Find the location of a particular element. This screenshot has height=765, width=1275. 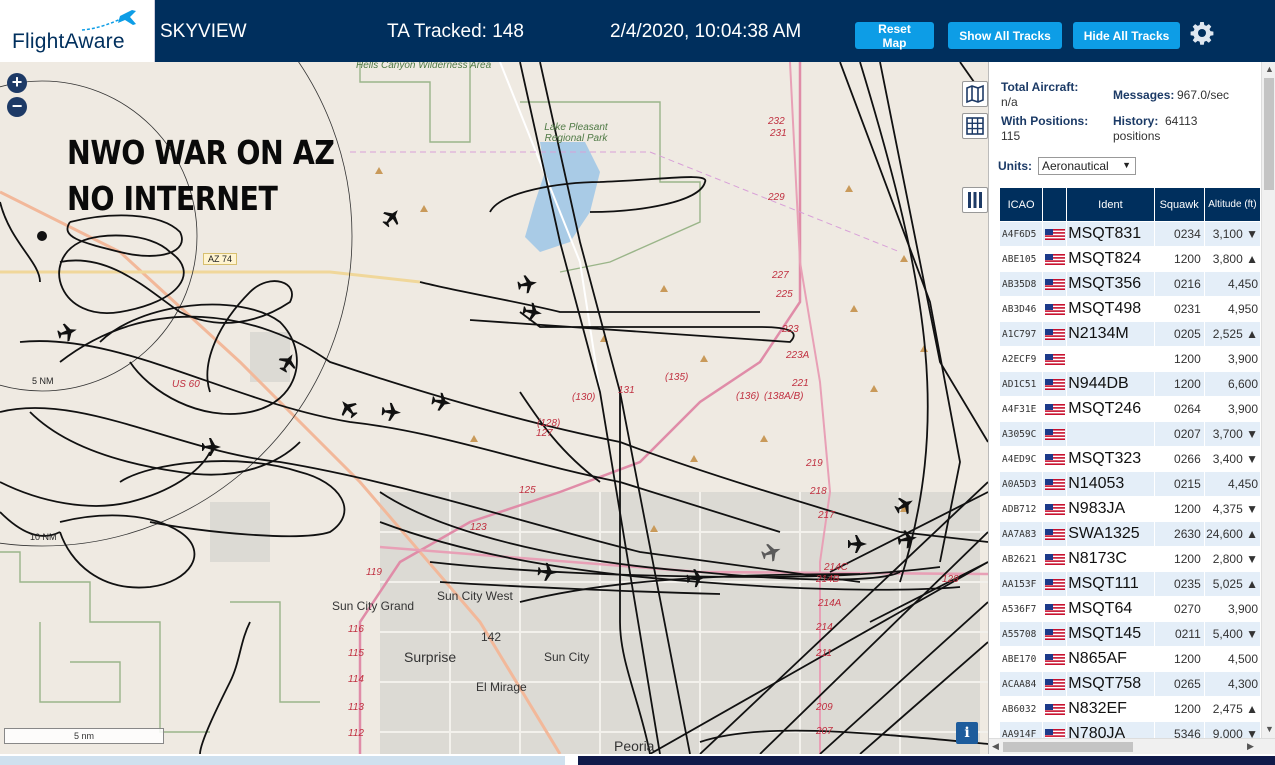

road-label: 112 is located at coordinates (356, 733).